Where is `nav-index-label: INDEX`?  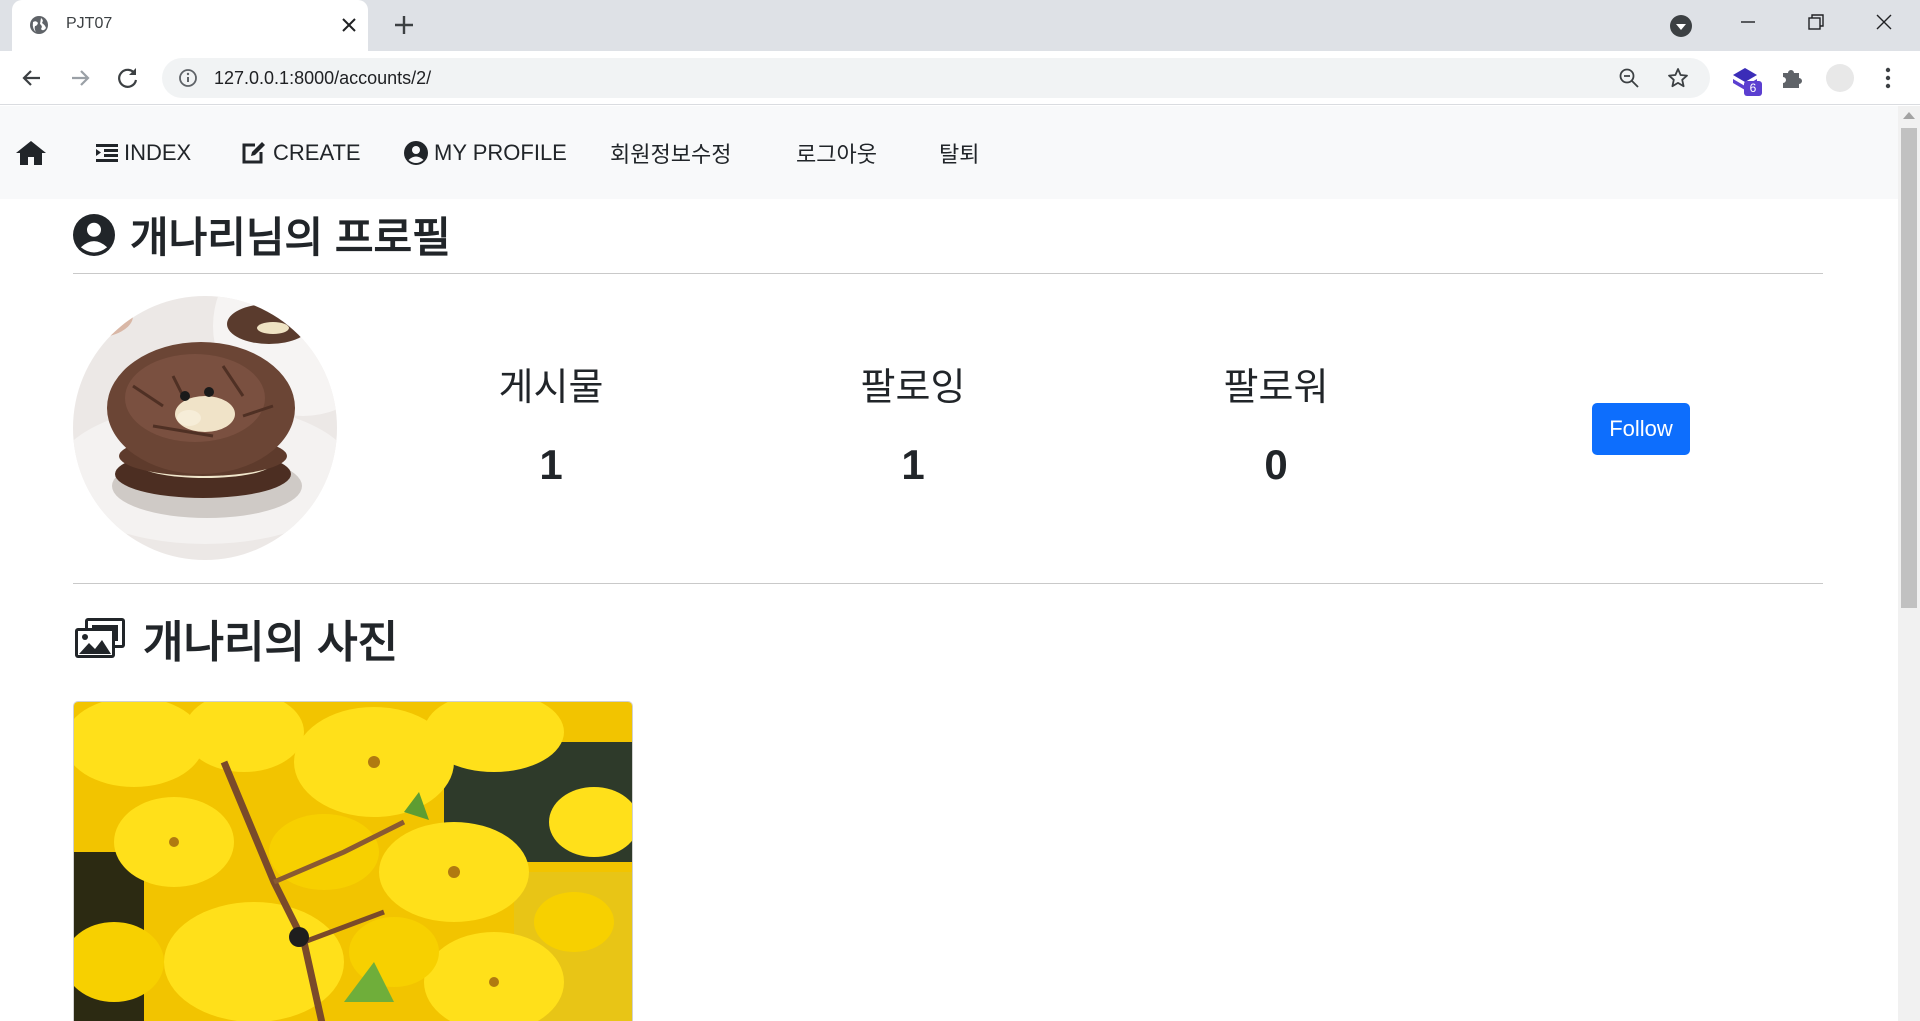 nav-index-label: INDEX is located at coordinates (158, 152).